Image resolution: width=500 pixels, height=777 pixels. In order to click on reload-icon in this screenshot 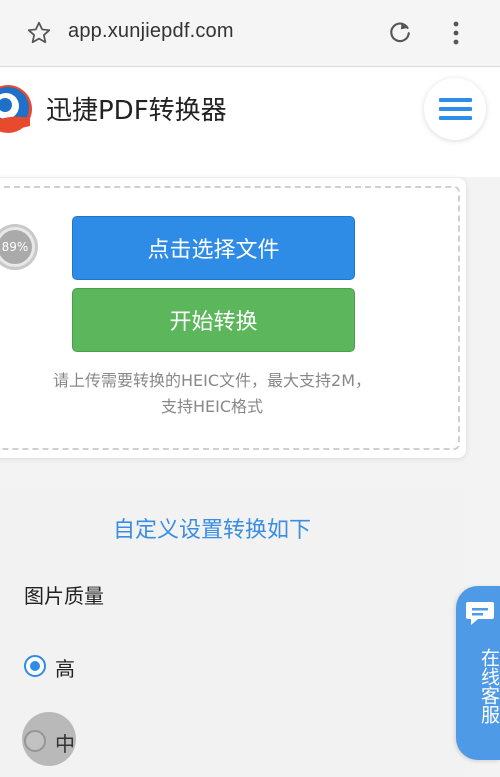, I will do `click(400, 32)`.